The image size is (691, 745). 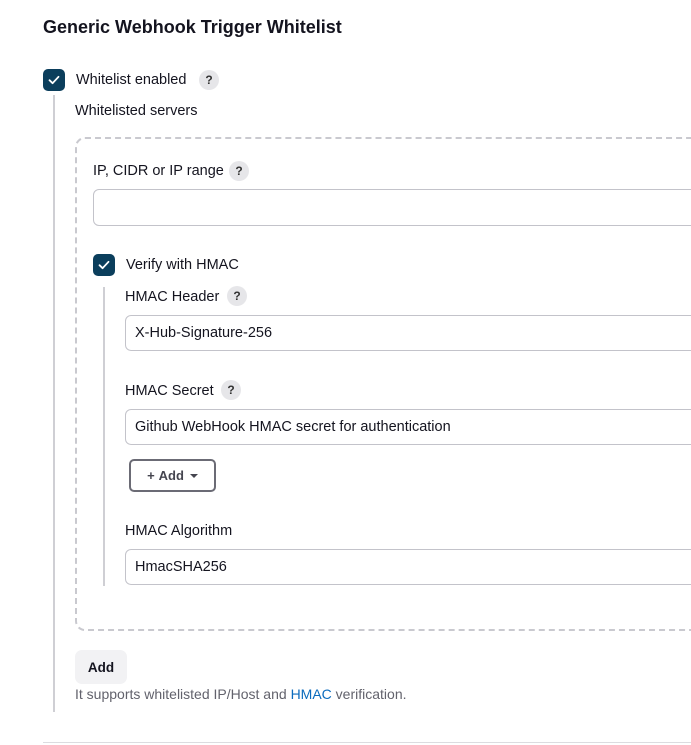 What do you see at coordinates (158, 171) in the screenshot?
I see `ip-range-label: IP, CIDR or IP range` at bounding box center [158, 171].